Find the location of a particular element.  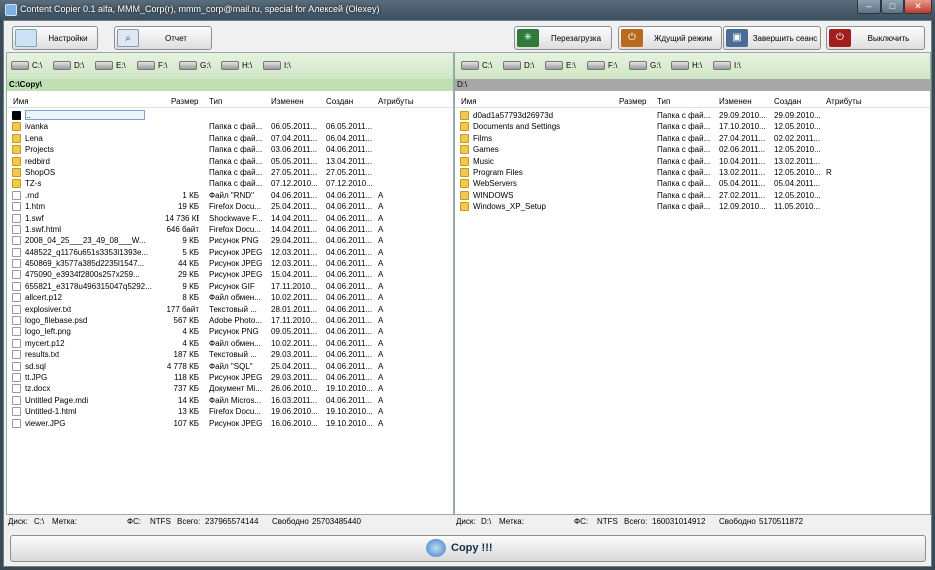

free-value: 25703485440 is located at coordinates (336, 521).